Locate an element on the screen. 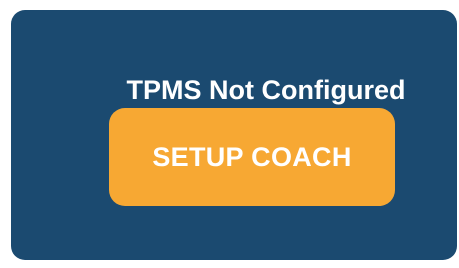 The width and height of the screenshot is (459, 268). tpms-status-title: TPMS Not Configured is located at coordinates (266, 90).